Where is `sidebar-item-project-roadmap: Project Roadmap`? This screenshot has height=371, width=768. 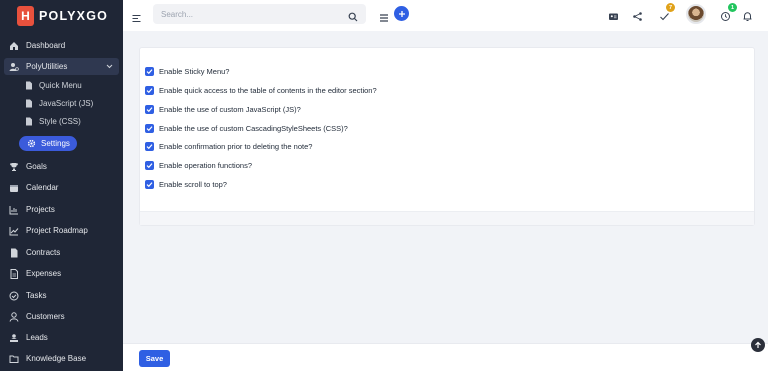
sidebar-item-project-roadmap: Project Roadmap is located at coordinates (61, 230).